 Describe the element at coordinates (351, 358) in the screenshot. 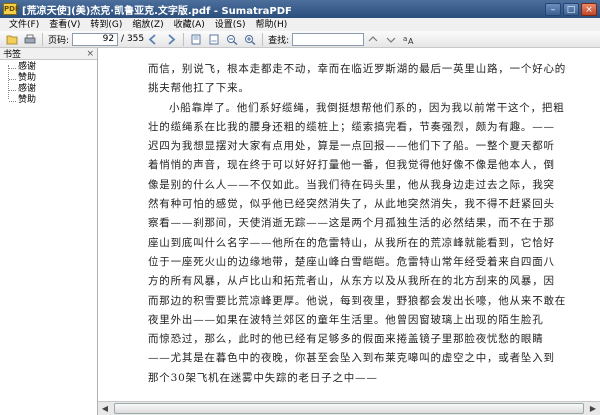

I see `text-line: ——尤其是在暮色中的夜晚，你甚至会坠入到布莱克嗥叫的虚空之中，或者坠入到` at that location.